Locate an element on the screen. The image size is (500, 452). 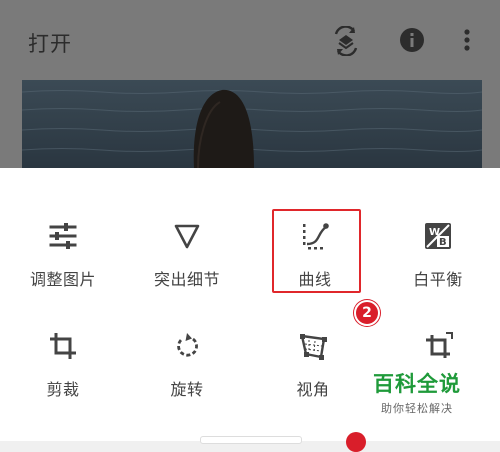
step-badge: 2 is located at coordinates (367, 313).